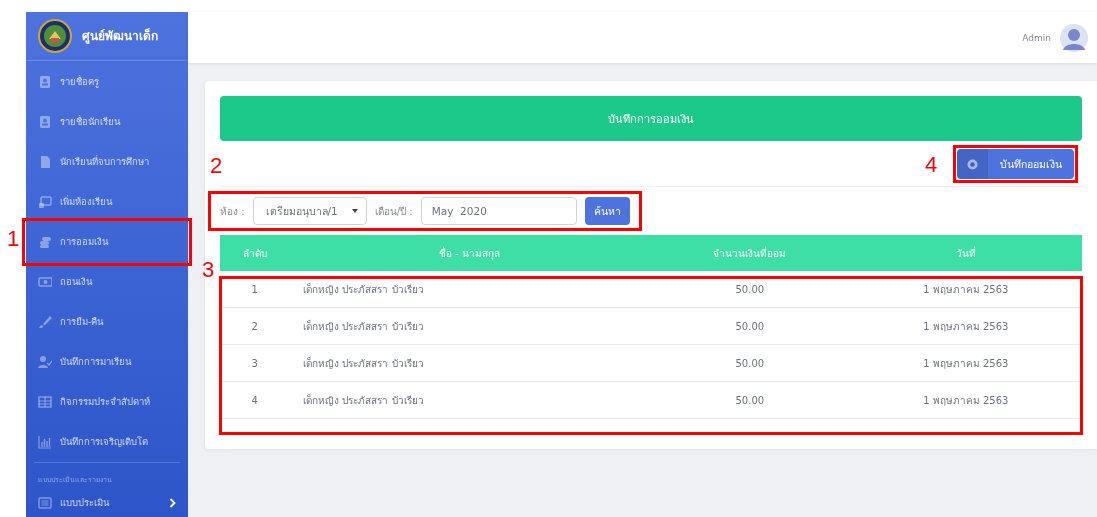 This screenshot has height=517, width=1097. I want to click on caret-icon, so click(354, 211).